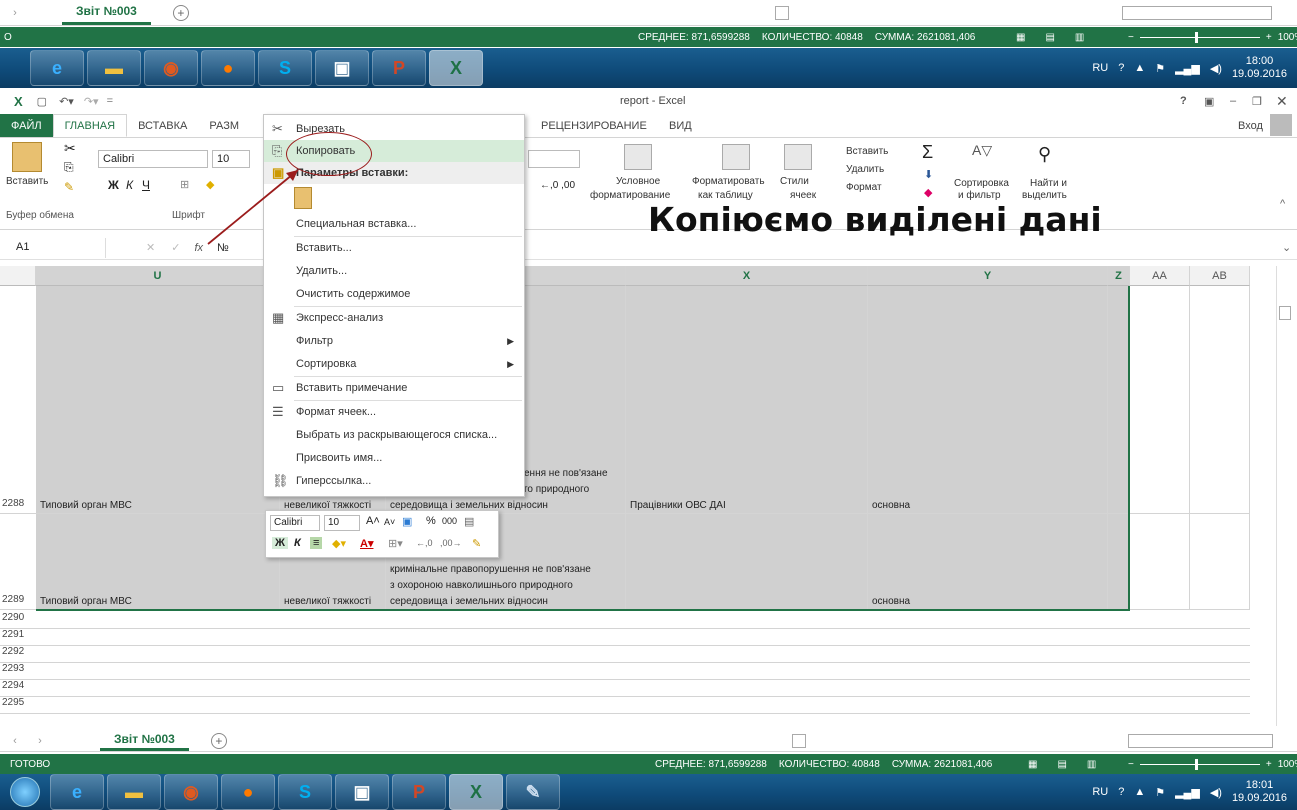  I want to click on row-header: 2293, so click(18, 671).